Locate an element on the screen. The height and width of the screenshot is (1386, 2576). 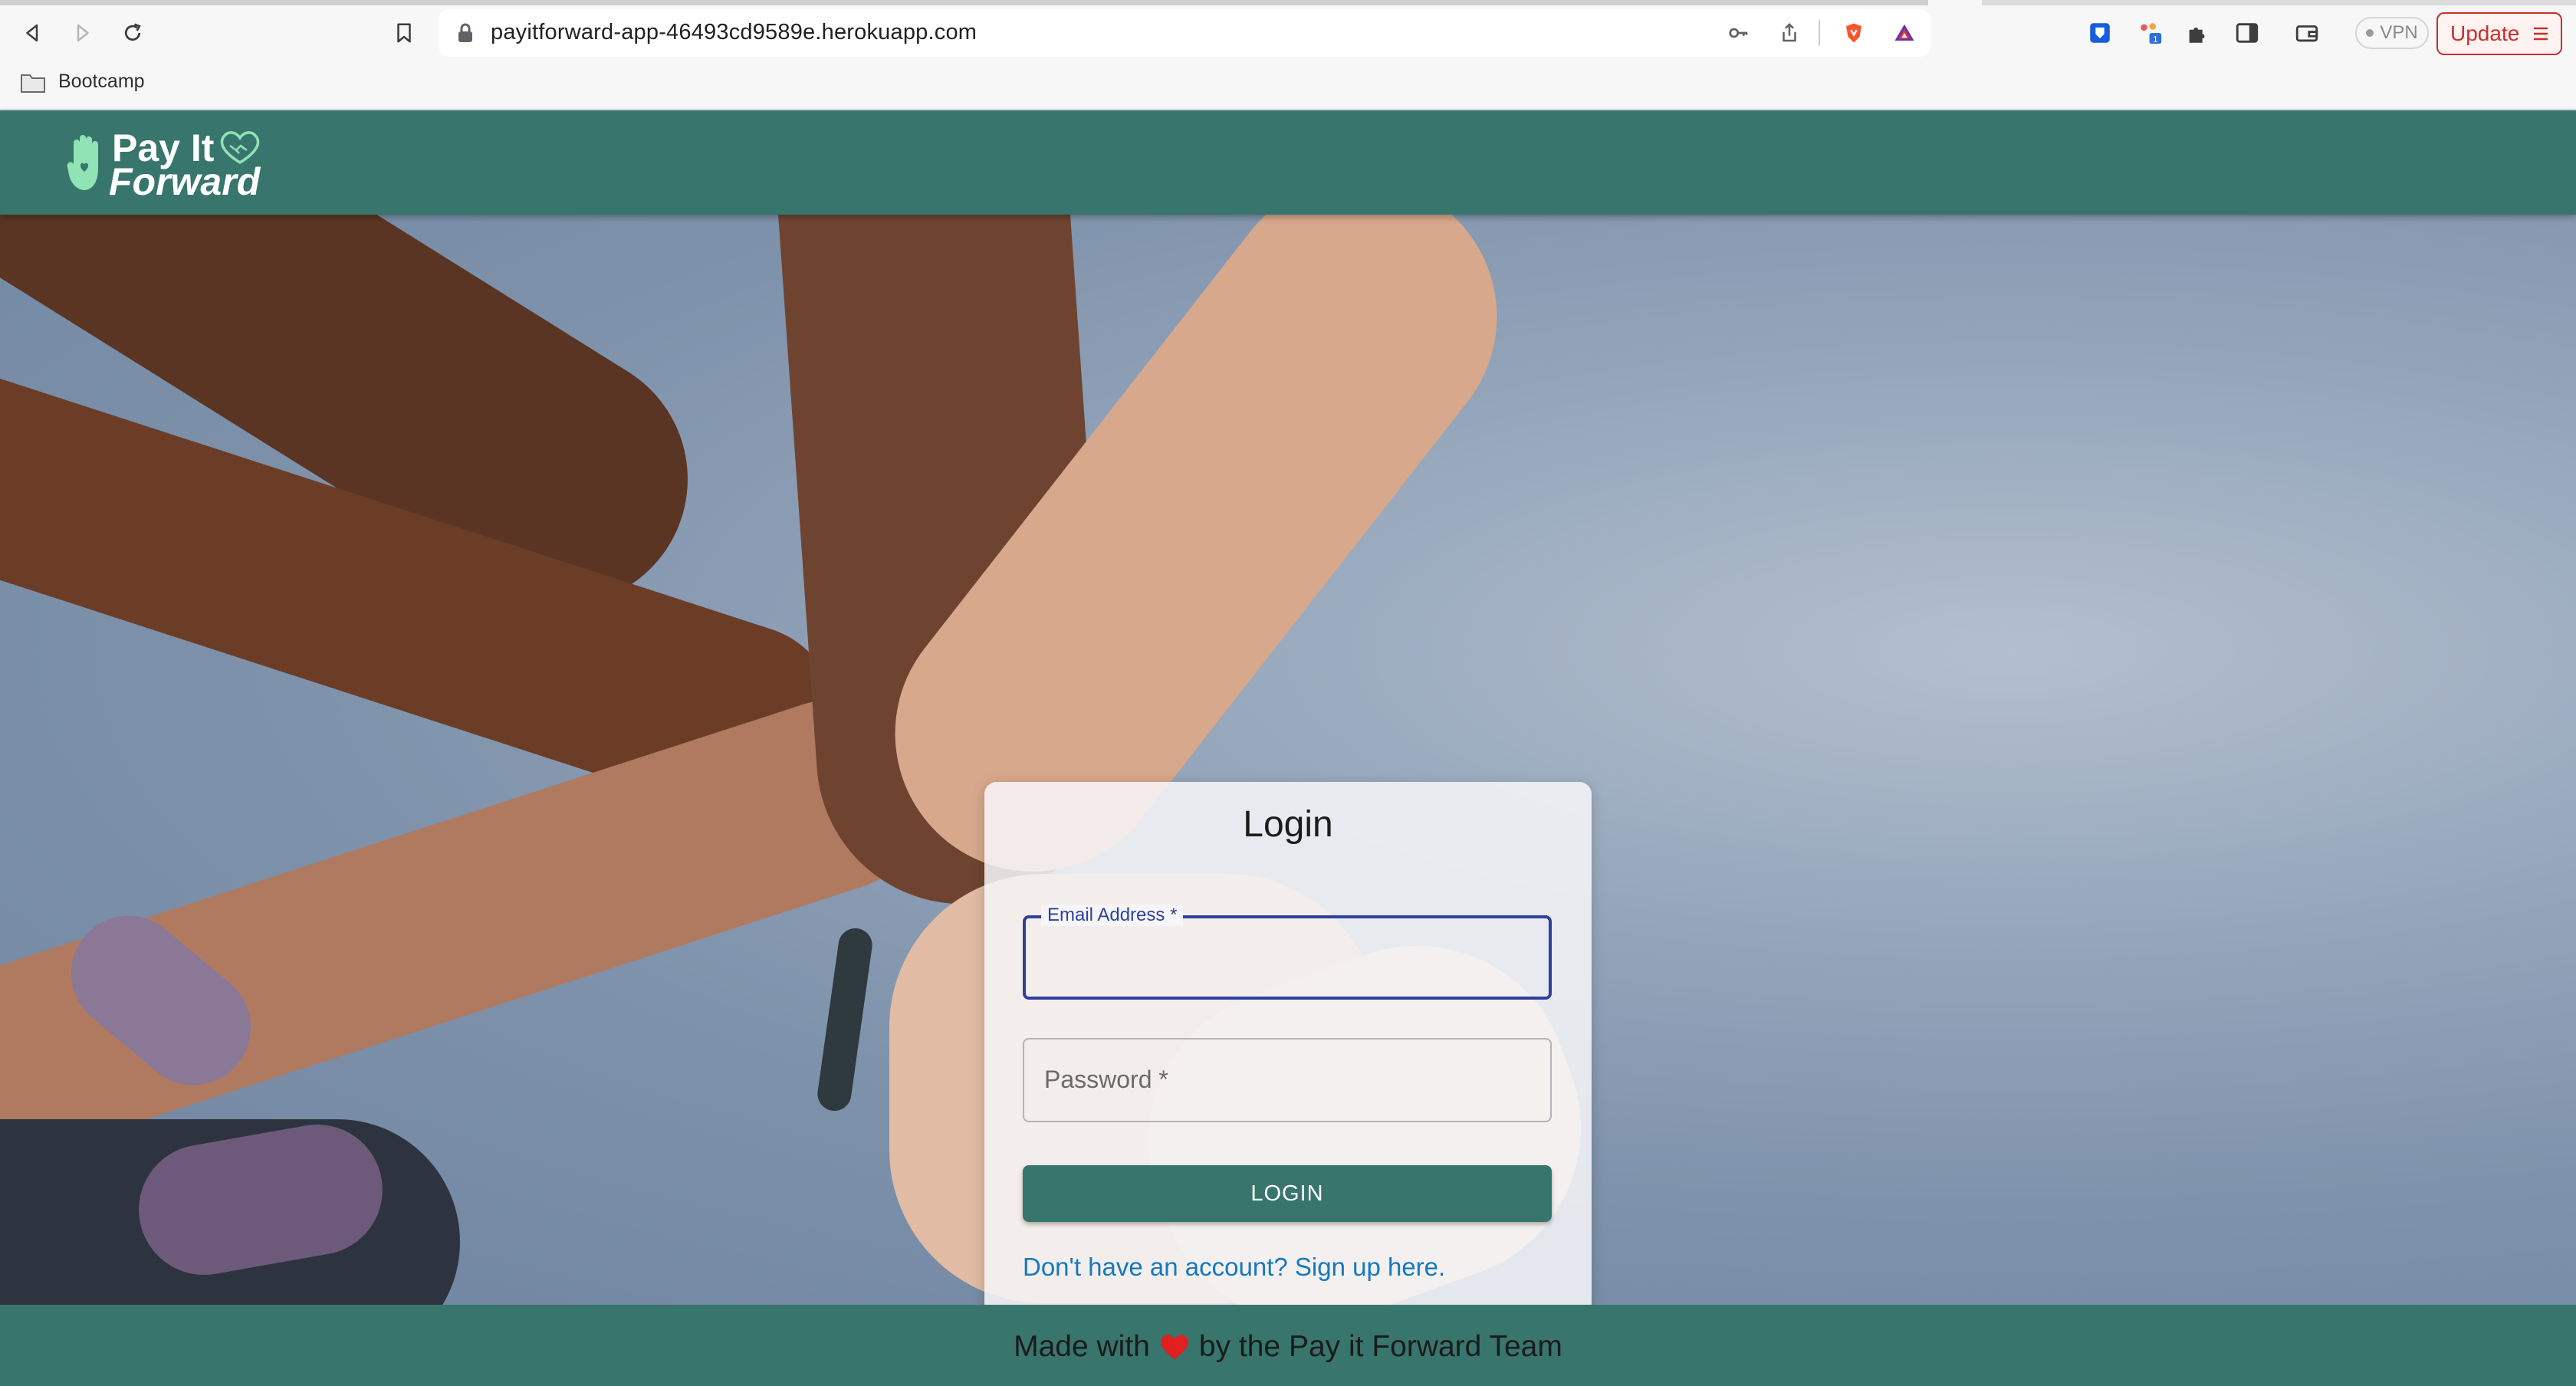
footer-text: Made with by the Pay it Forward Team is located at coordinates (1288, 1347).